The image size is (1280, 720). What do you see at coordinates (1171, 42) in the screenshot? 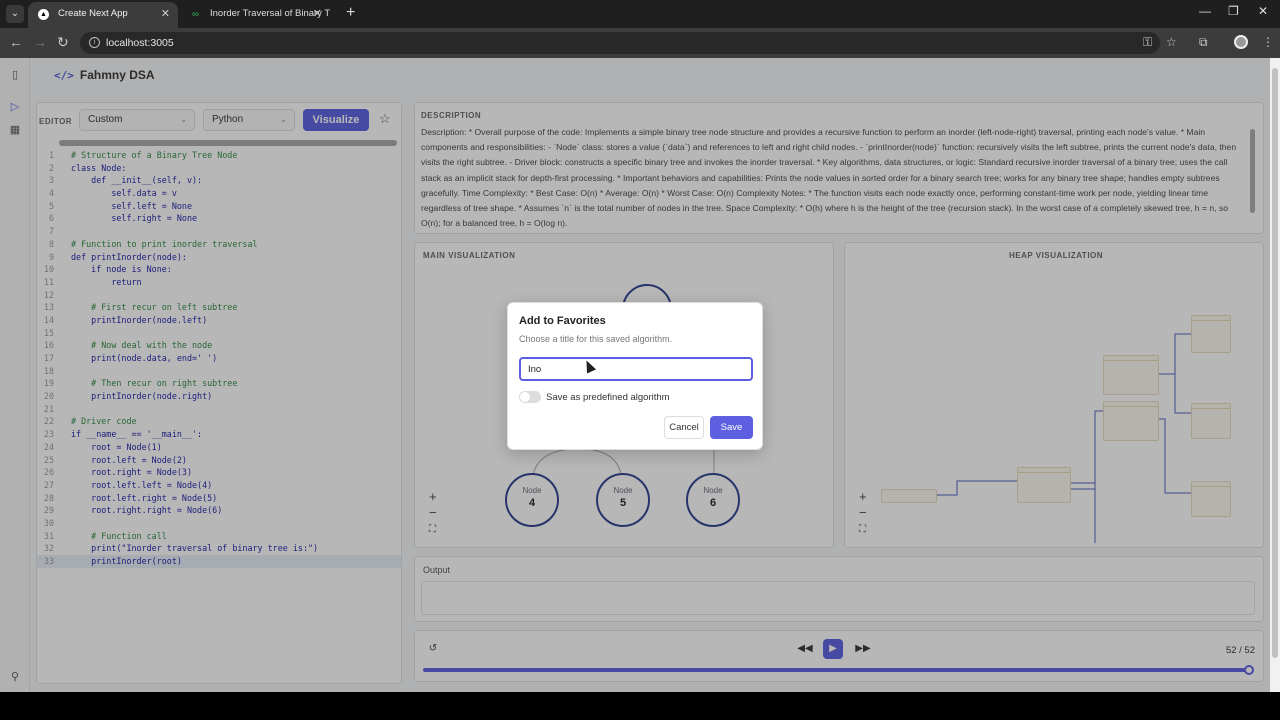
I see `bookmark-star-icon: ☆` at bounding box center [1171, 42].